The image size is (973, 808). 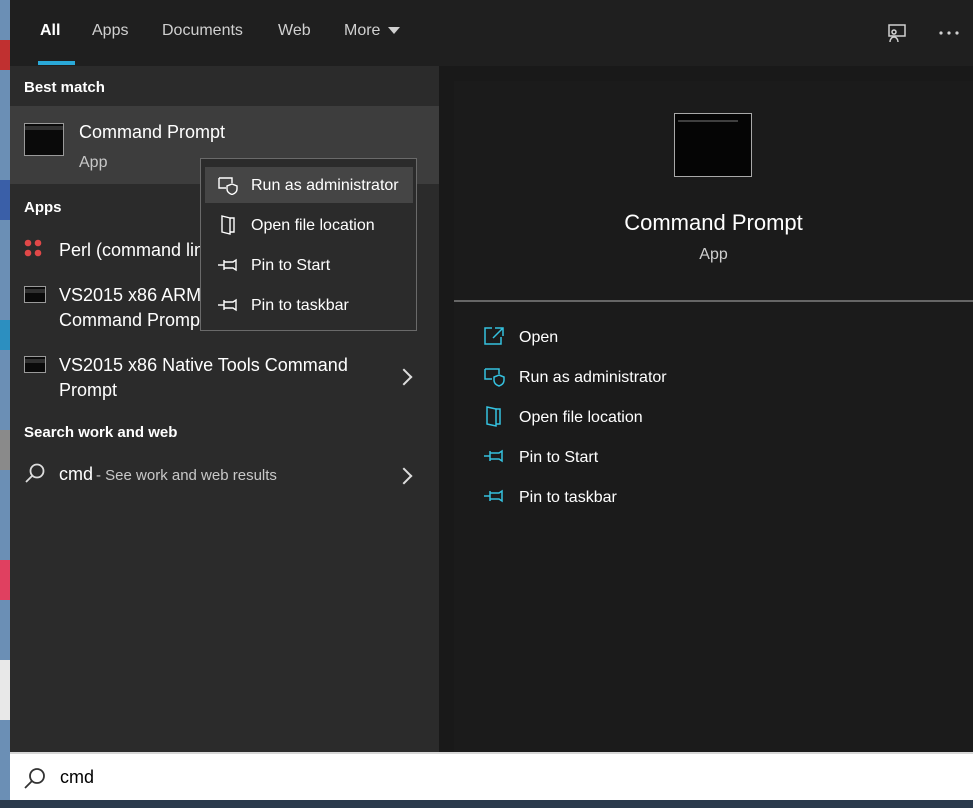 What do you see at coordinates (559, 457) in the screenshot?
I see `action-label: Pin to Start` at bounding box center [559, 457].